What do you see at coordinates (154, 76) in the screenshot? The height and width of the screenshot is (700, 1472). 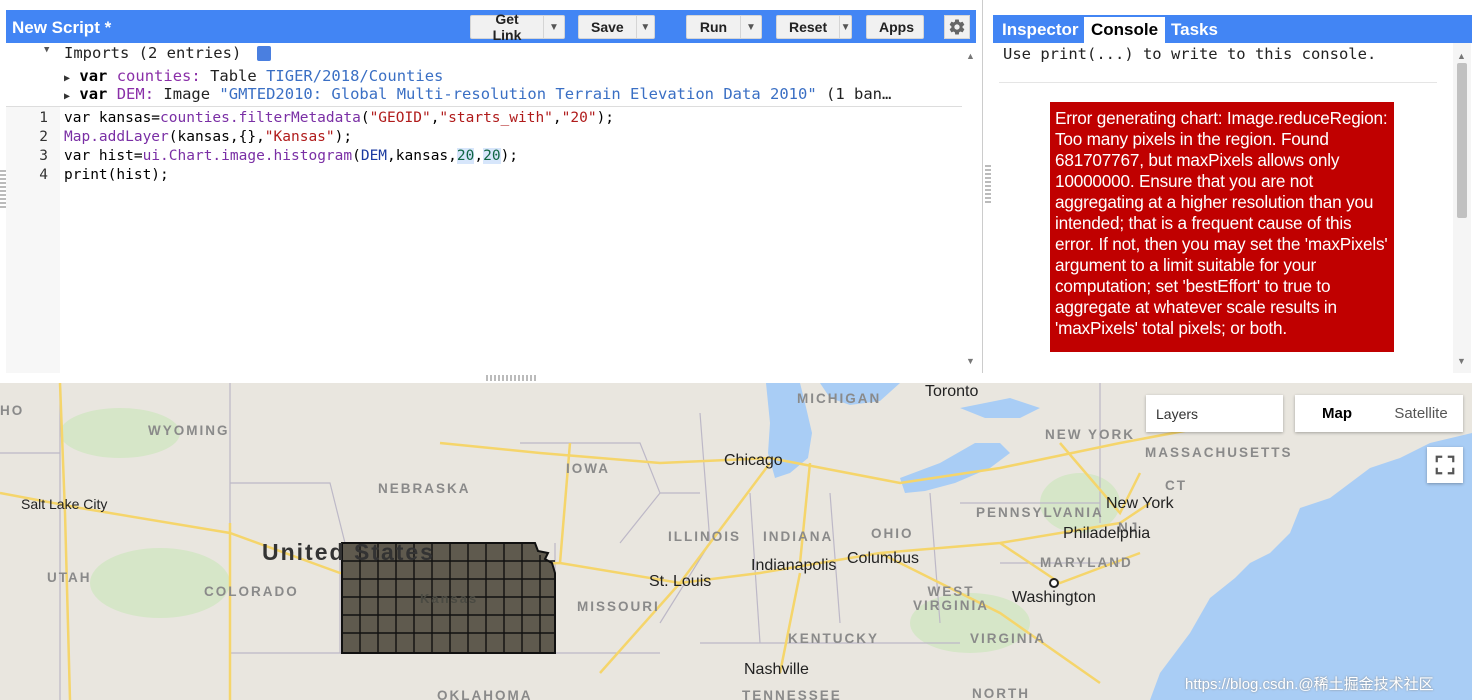 I see `import-name: counties` at bounding box center [154, 76].